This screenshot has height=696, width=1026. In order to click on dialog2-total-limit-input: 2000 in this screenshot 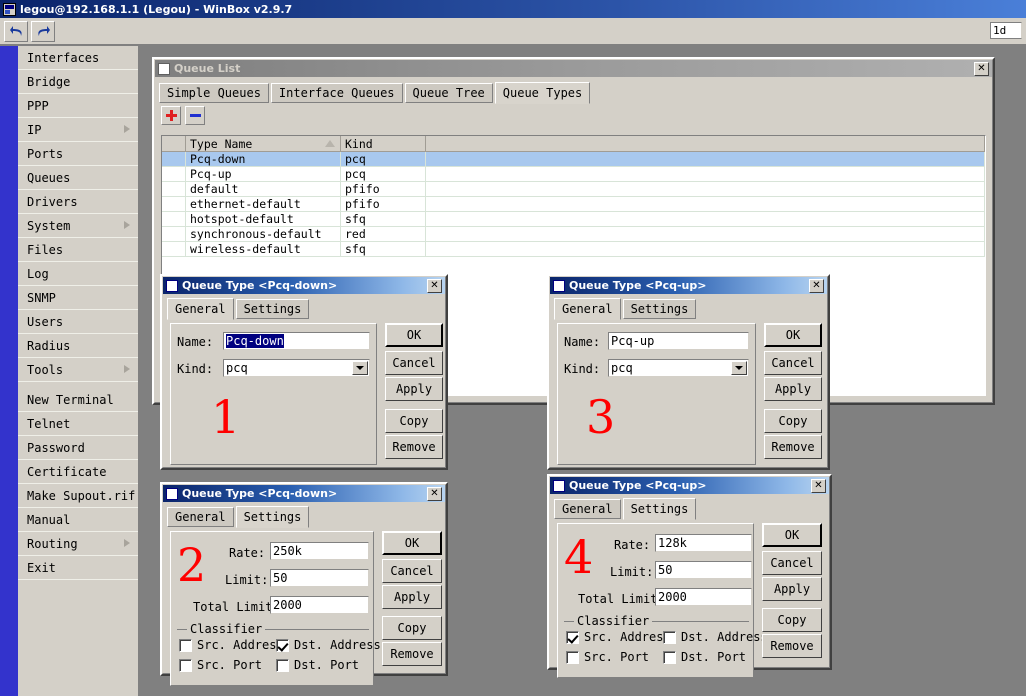, I will do `click(319, 605)`.